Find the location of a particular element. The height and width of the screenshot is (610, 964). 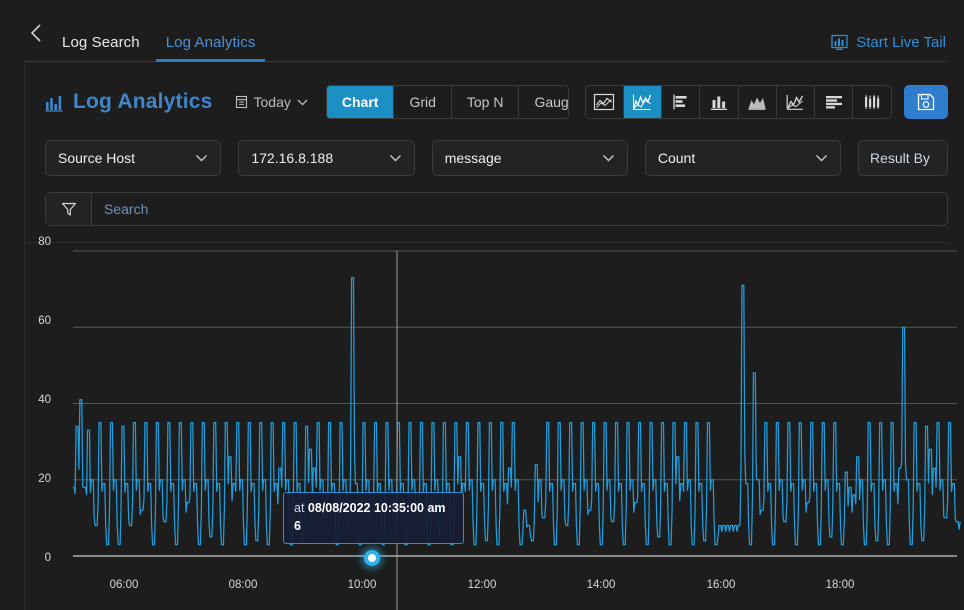

view-mode-gauge: Gauge is located at coordinates (543, 102).